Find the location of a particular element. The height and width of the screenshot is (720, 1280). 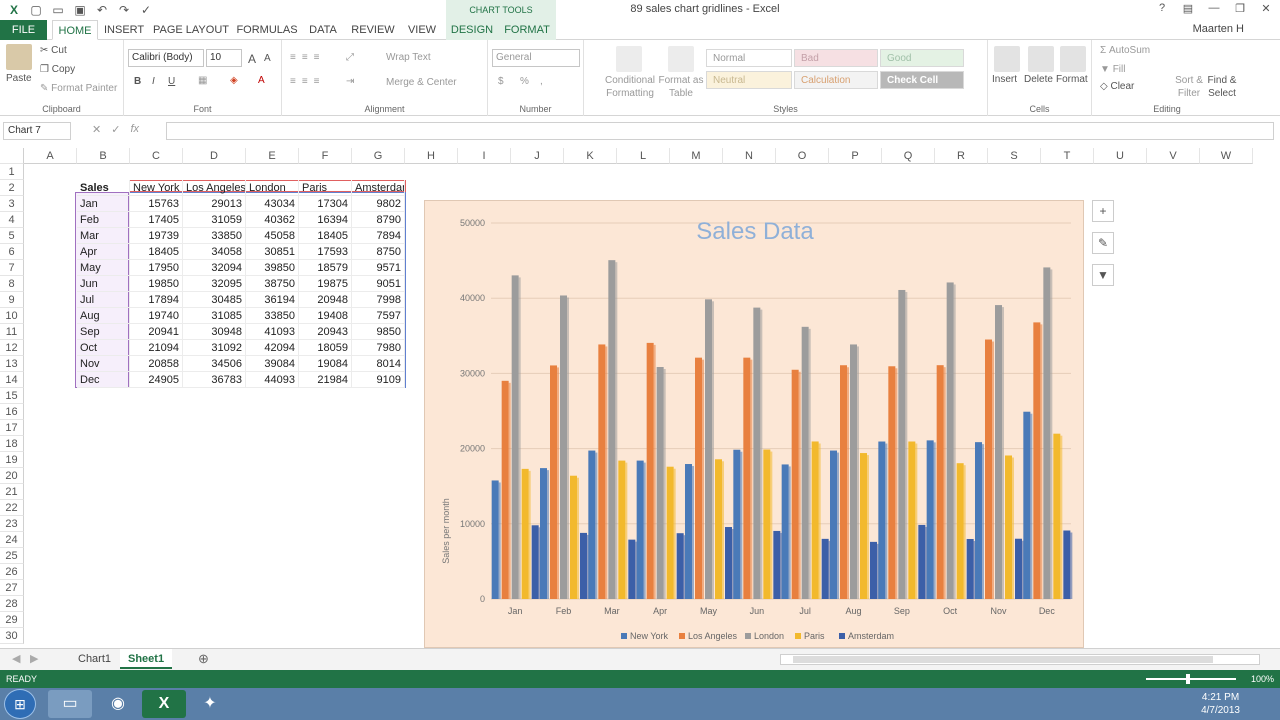

tab-insert: INSERT is located at coordinates (124, 30).